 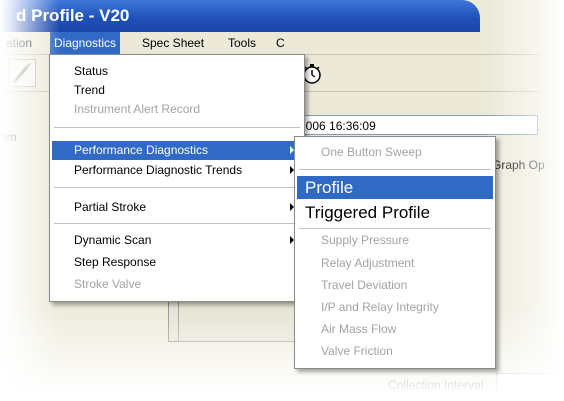 What do you see at coordinates (371, 152) in the screenshot?
I see `submenu-item-label: One Button Sweep` at bounding box center [371, 152].